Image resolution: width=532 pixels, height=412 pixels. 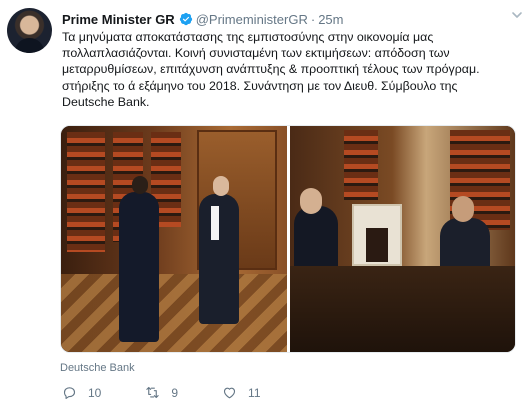 I want to click on avatar, so click(x=29, y=30).